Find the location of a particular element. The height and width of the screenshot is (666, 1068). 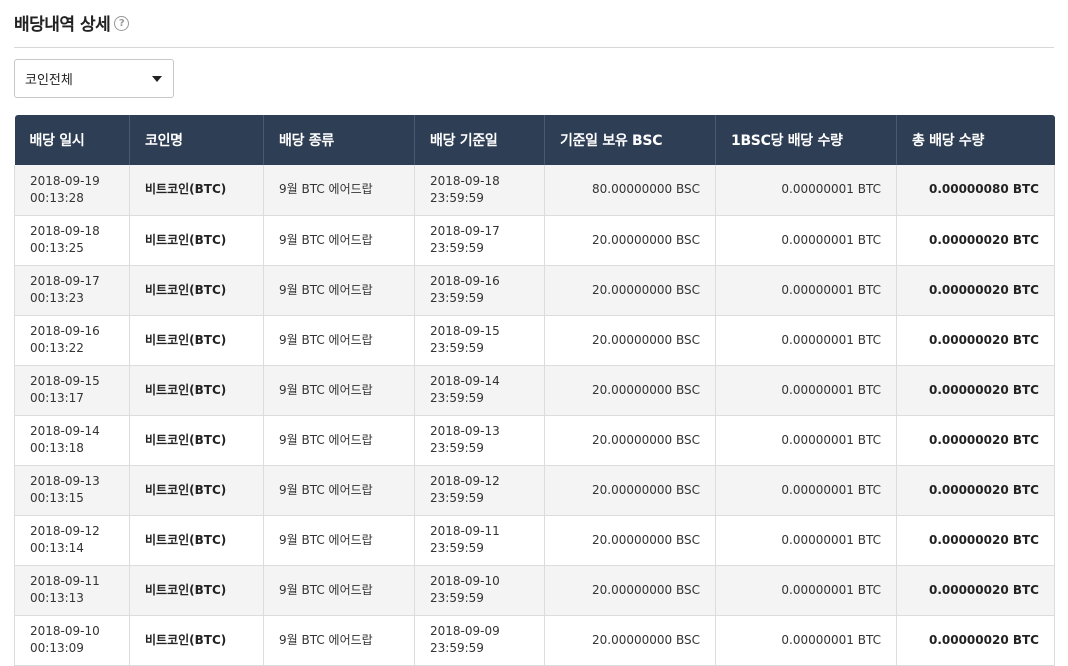

page-title: 배당내역 상세 is located at coordinates (62, 24).